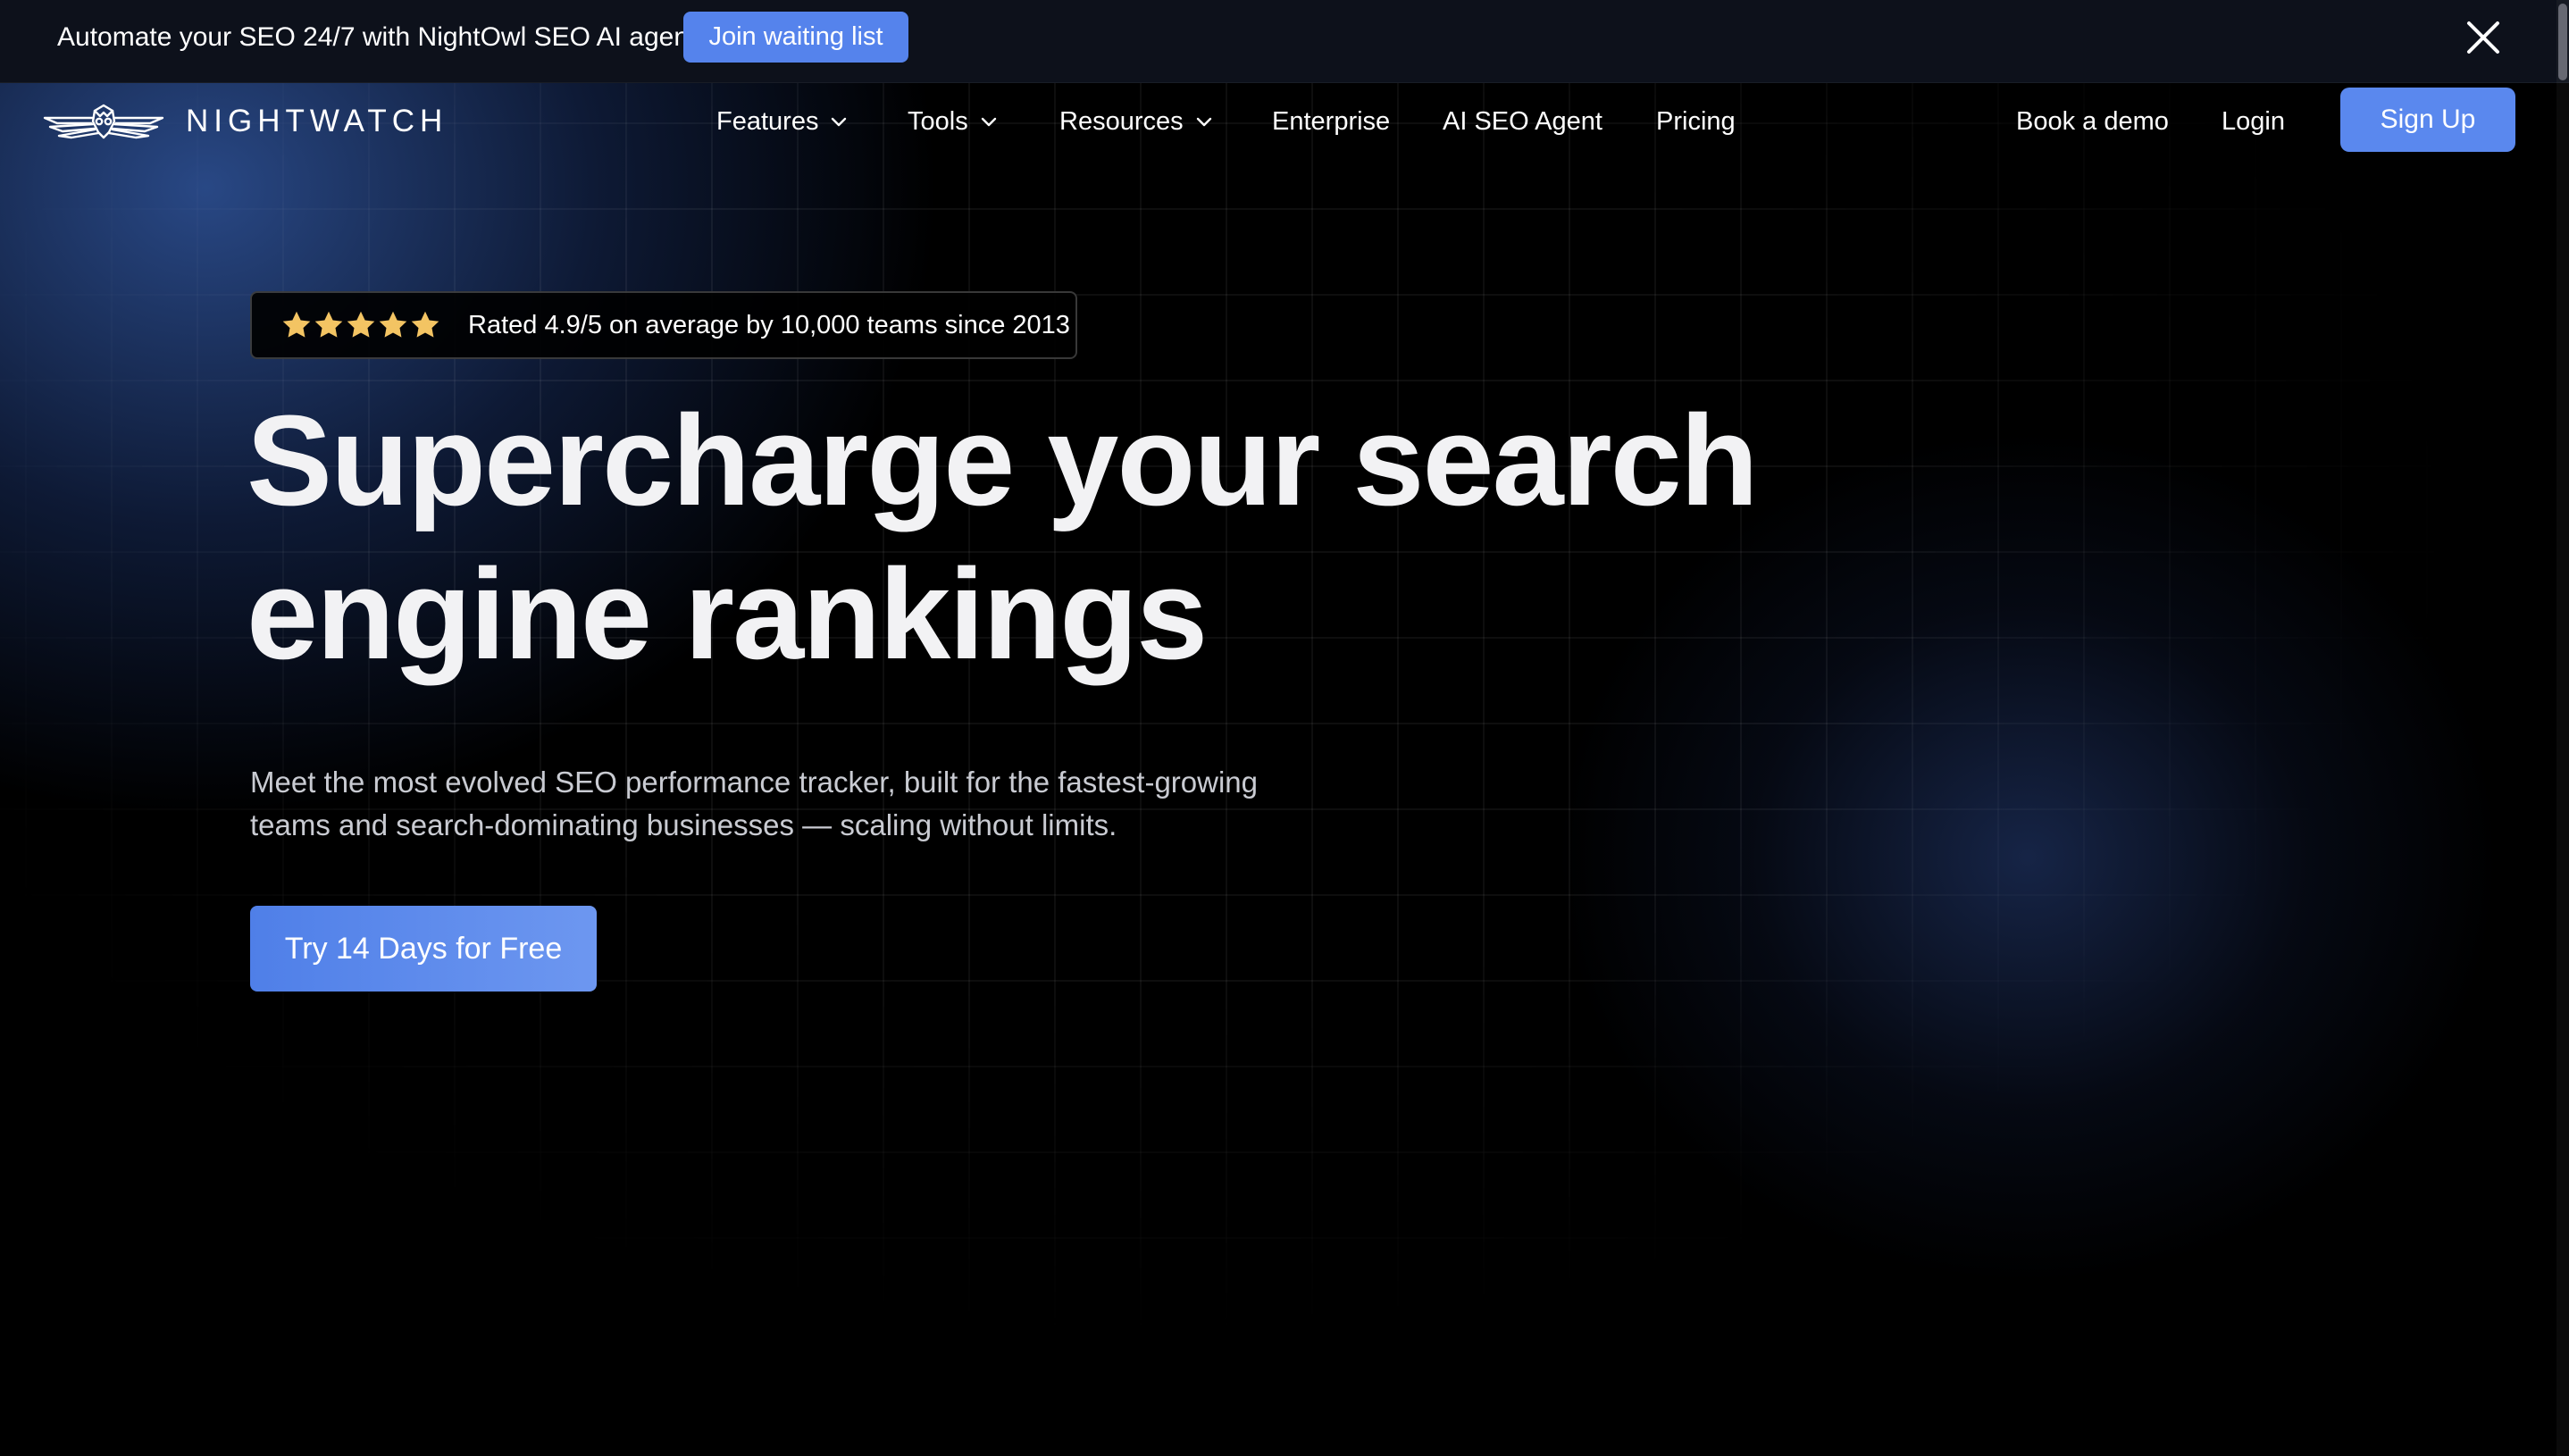 This screenshot has width=2569, height=1456. I want to click on hero-title-line-2: engine rankings, so click(727, 614).